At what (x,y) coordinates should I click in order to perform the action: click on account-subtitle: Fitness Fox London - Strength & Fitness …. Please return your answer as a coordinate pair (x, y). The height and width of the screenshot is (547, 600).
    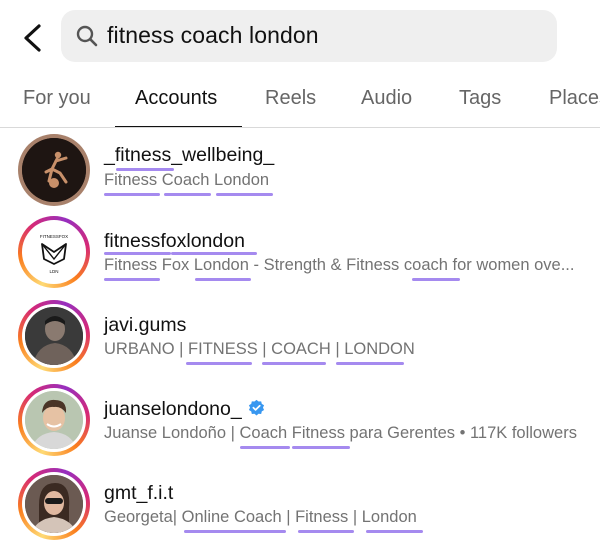
    Looking at the image, I should click on (339, 265).